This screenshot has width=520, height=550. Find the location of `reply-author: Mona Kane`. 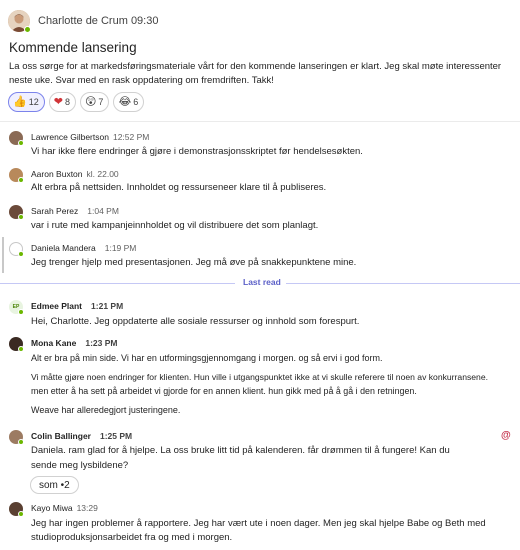

reply-author: Mona Kane is located at coordinates (54, 343).